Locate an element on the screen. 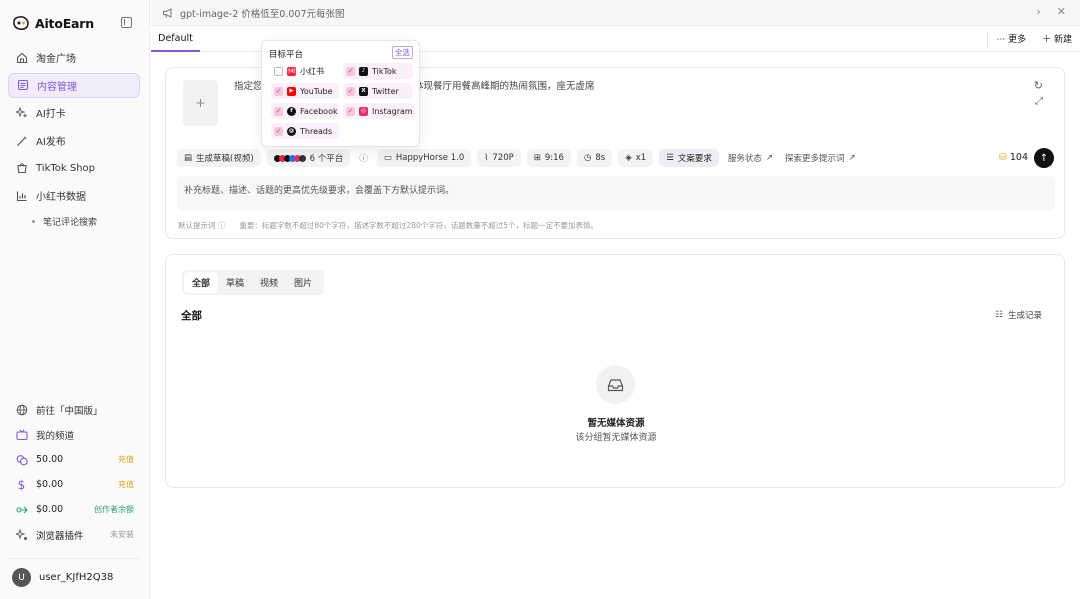 This screenshot has height=599, width=1080. sidebar-item-label: TikTok Shop is located at coordinates (66, 168).